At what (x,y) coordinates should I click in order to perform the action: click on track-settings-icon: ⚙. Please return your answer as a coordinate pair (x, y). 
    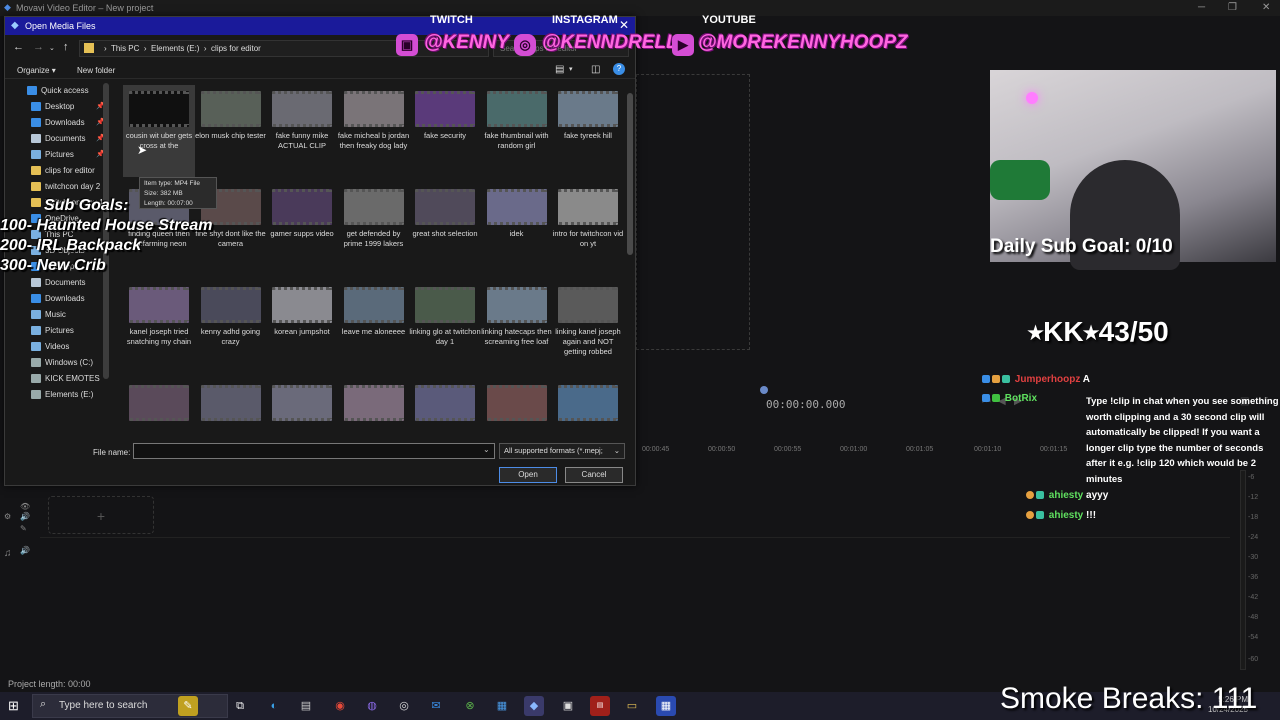
    Looking at the image, I should click on (7, 516).